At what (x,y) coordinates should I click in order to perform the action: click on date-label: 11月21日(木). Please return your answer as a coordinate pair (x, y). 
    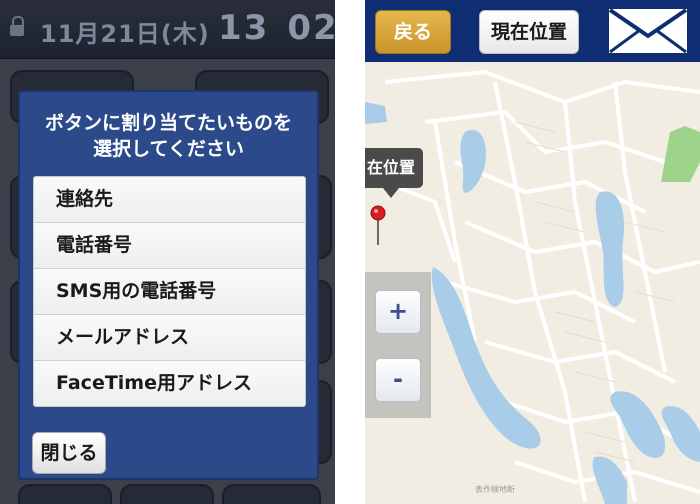
    Looking at the image, I should click on (125, 34).